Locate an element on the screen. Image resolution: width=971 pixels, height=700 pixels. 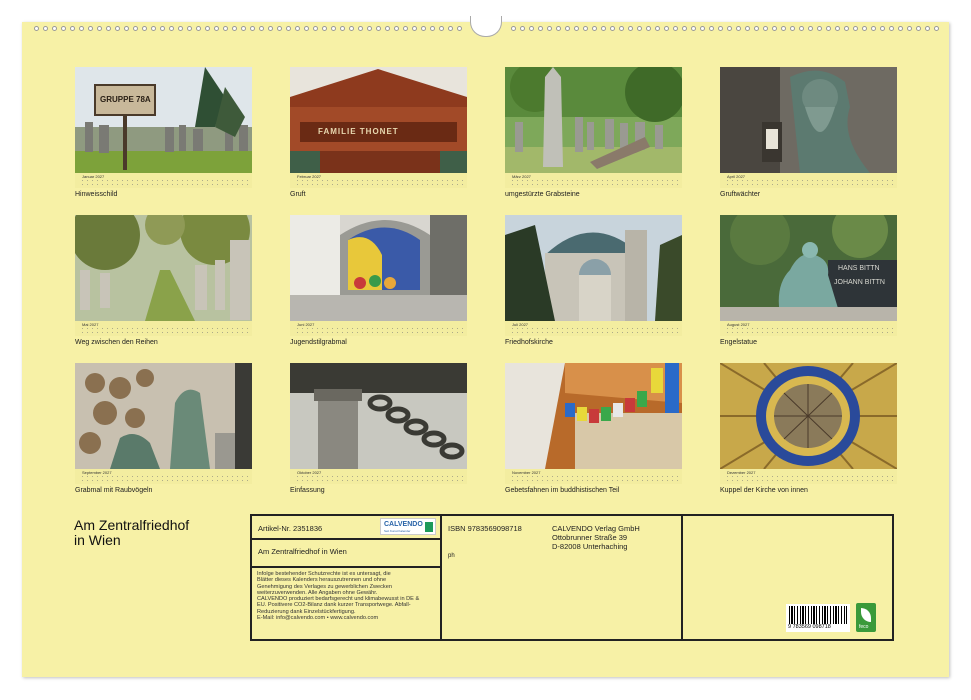
logo-subtext: Seit Kunst Kalender is located at coordinates (397, 531).